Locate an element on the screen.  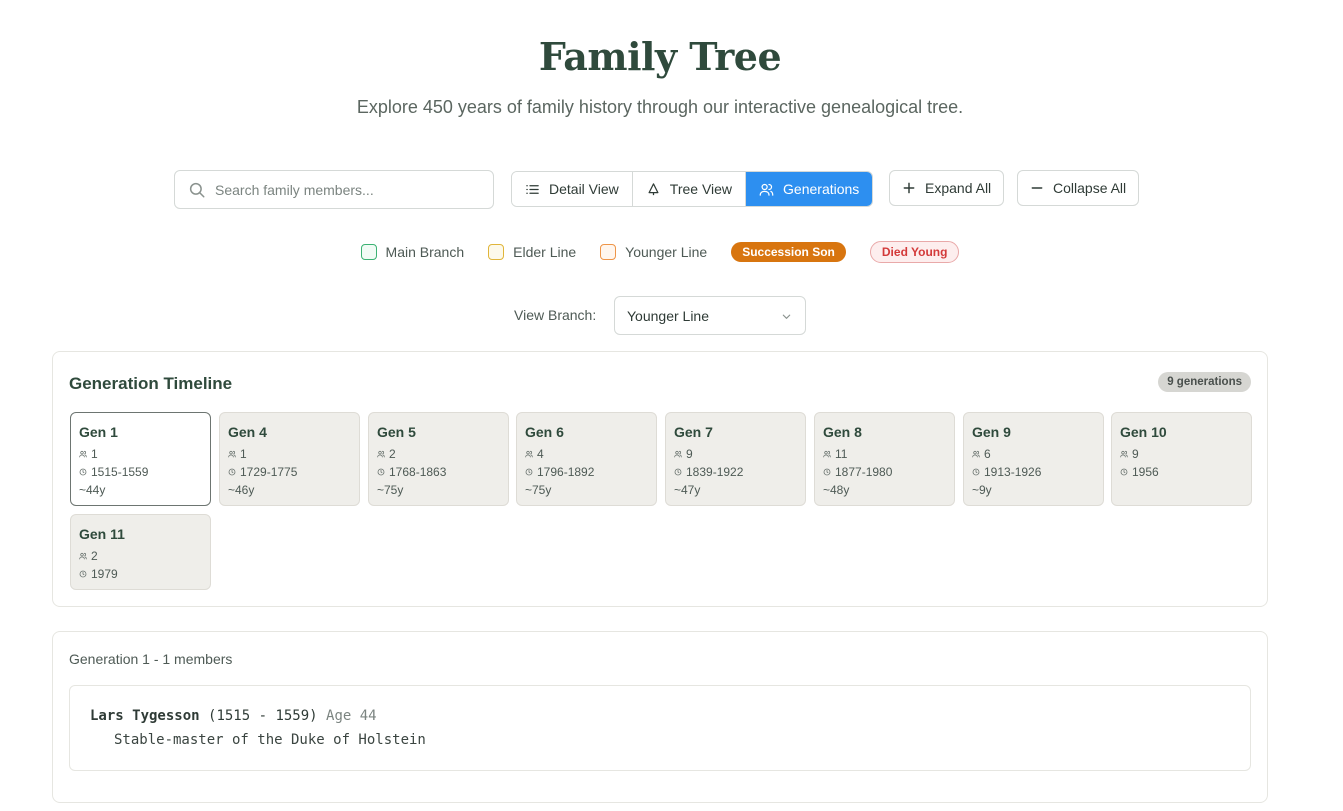
timeline-title: Generation Timeline is located at coordinates (151, 383).